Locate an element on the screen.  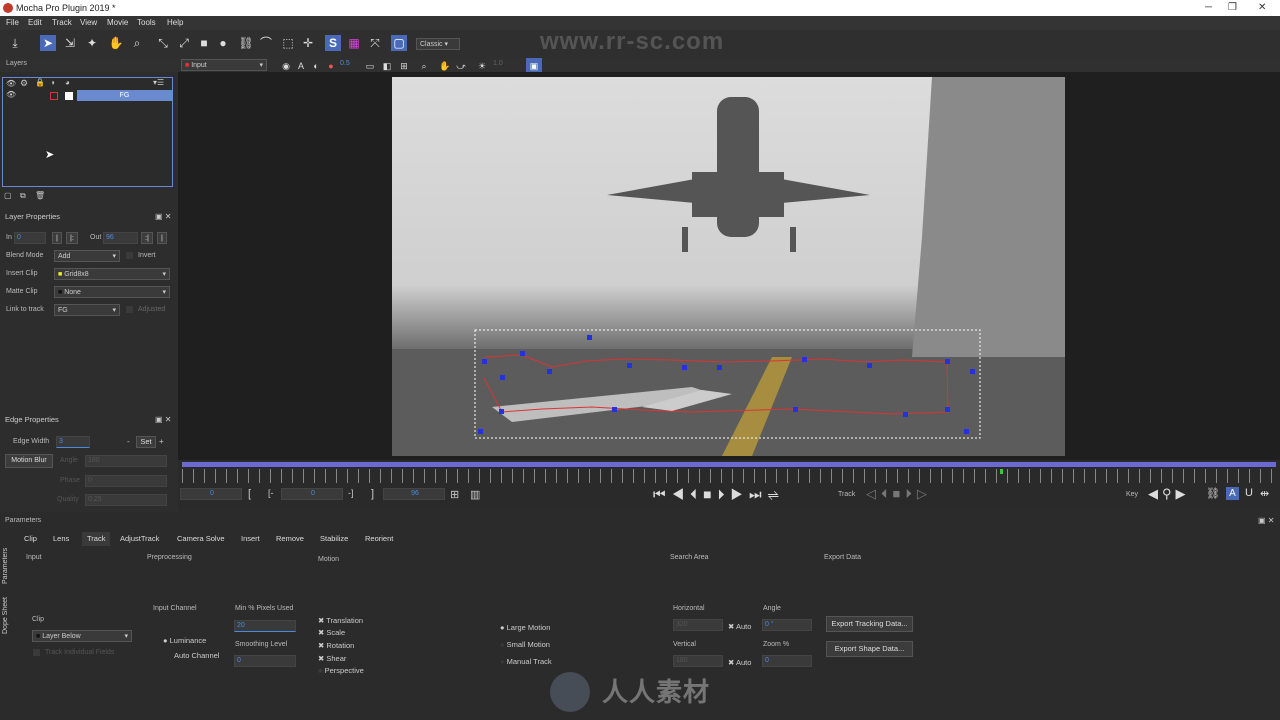
bezier-tool-icon: ⤢ is located at coordinates (184, 43).